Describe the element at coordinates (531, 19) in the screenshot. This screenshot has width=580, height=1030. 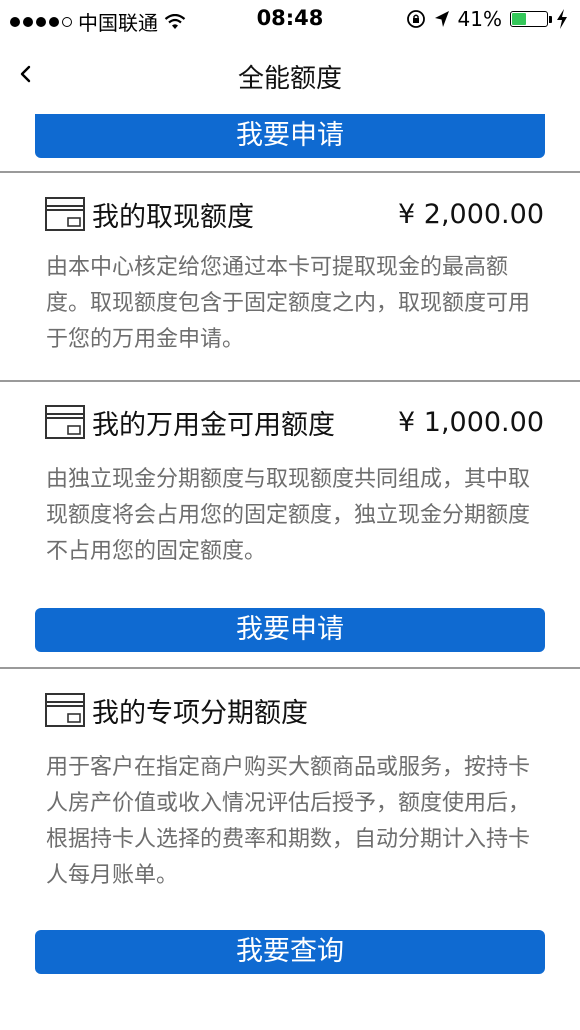
I see `battery-icon` at that location.